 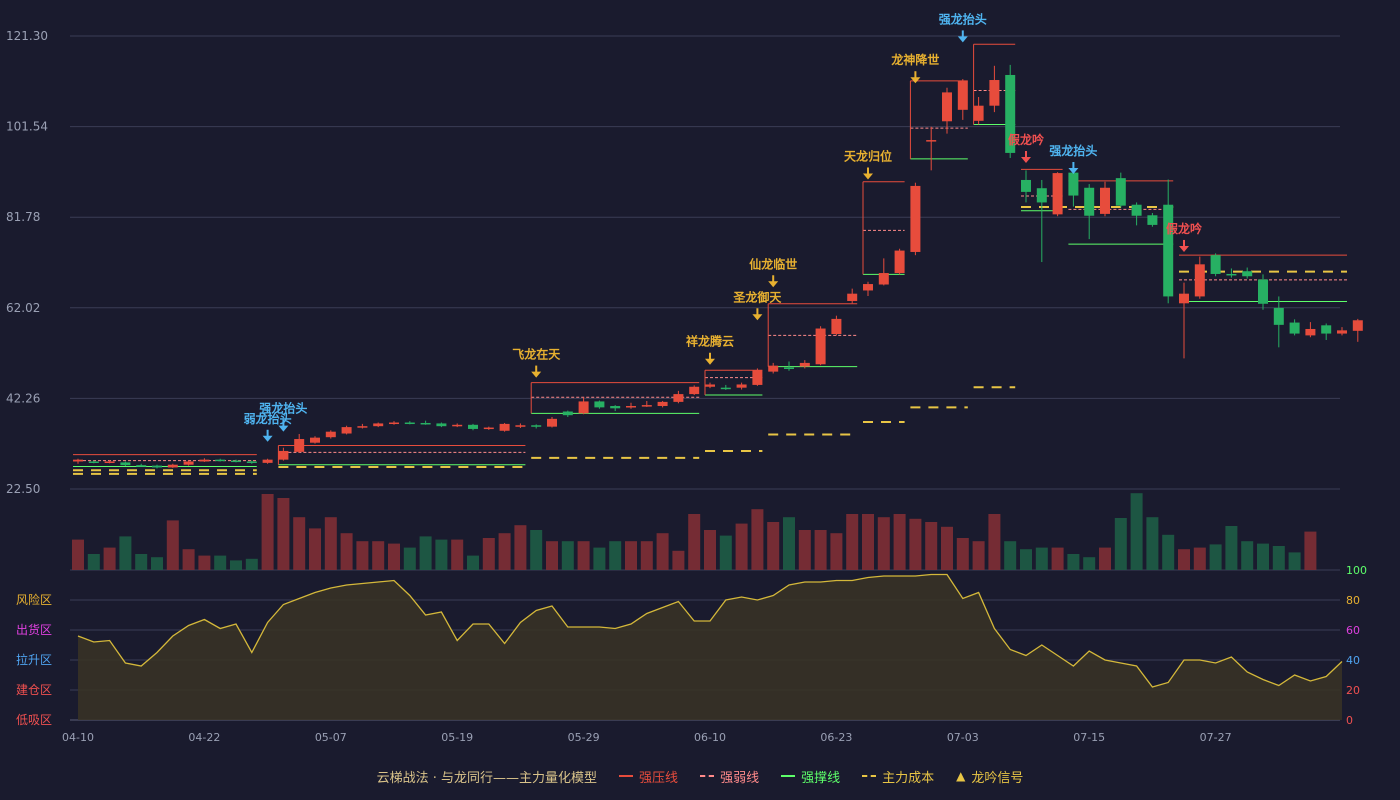 What do you see at coordinates (27, 262) in the screenshot?
I see `price-axis: 121.30 101.54 81.78 62.02 42.26 22.50` at bounding box center [27, 262].